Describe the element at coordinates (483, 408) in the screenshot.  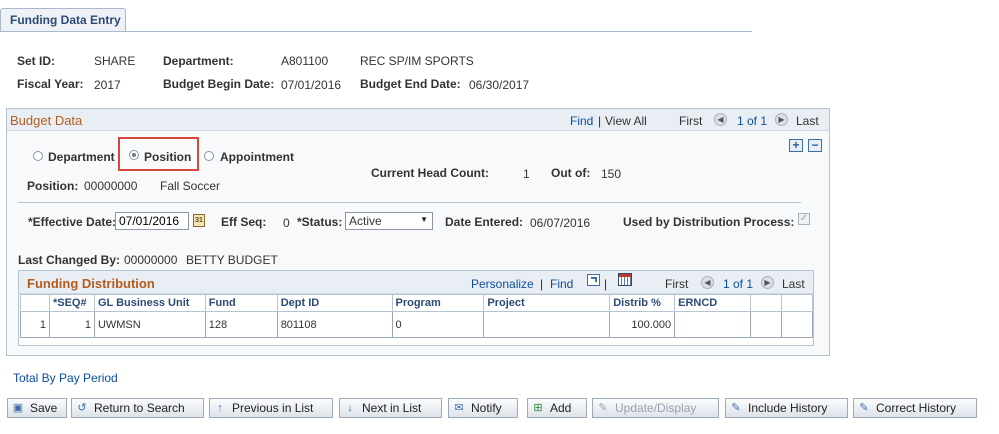
I see `notify-button: ✉ Notify` at that location.